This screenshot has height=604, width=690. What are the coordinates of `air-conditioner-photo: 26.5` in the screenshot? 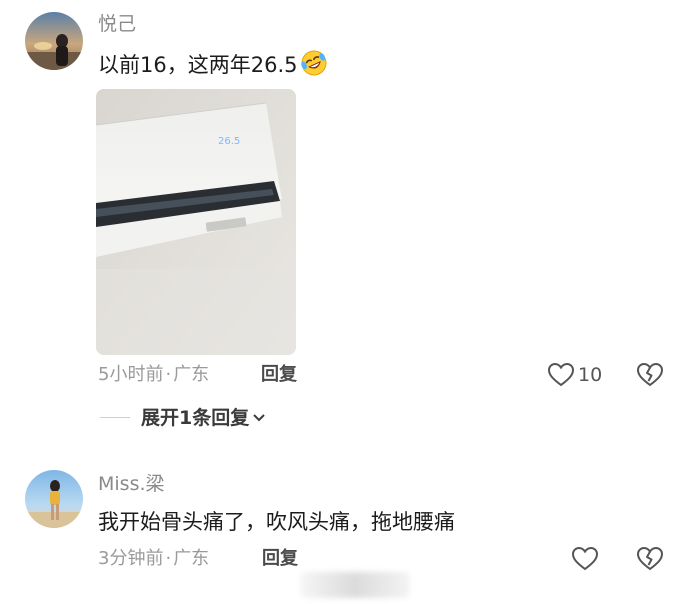 It's located at (196, 222).